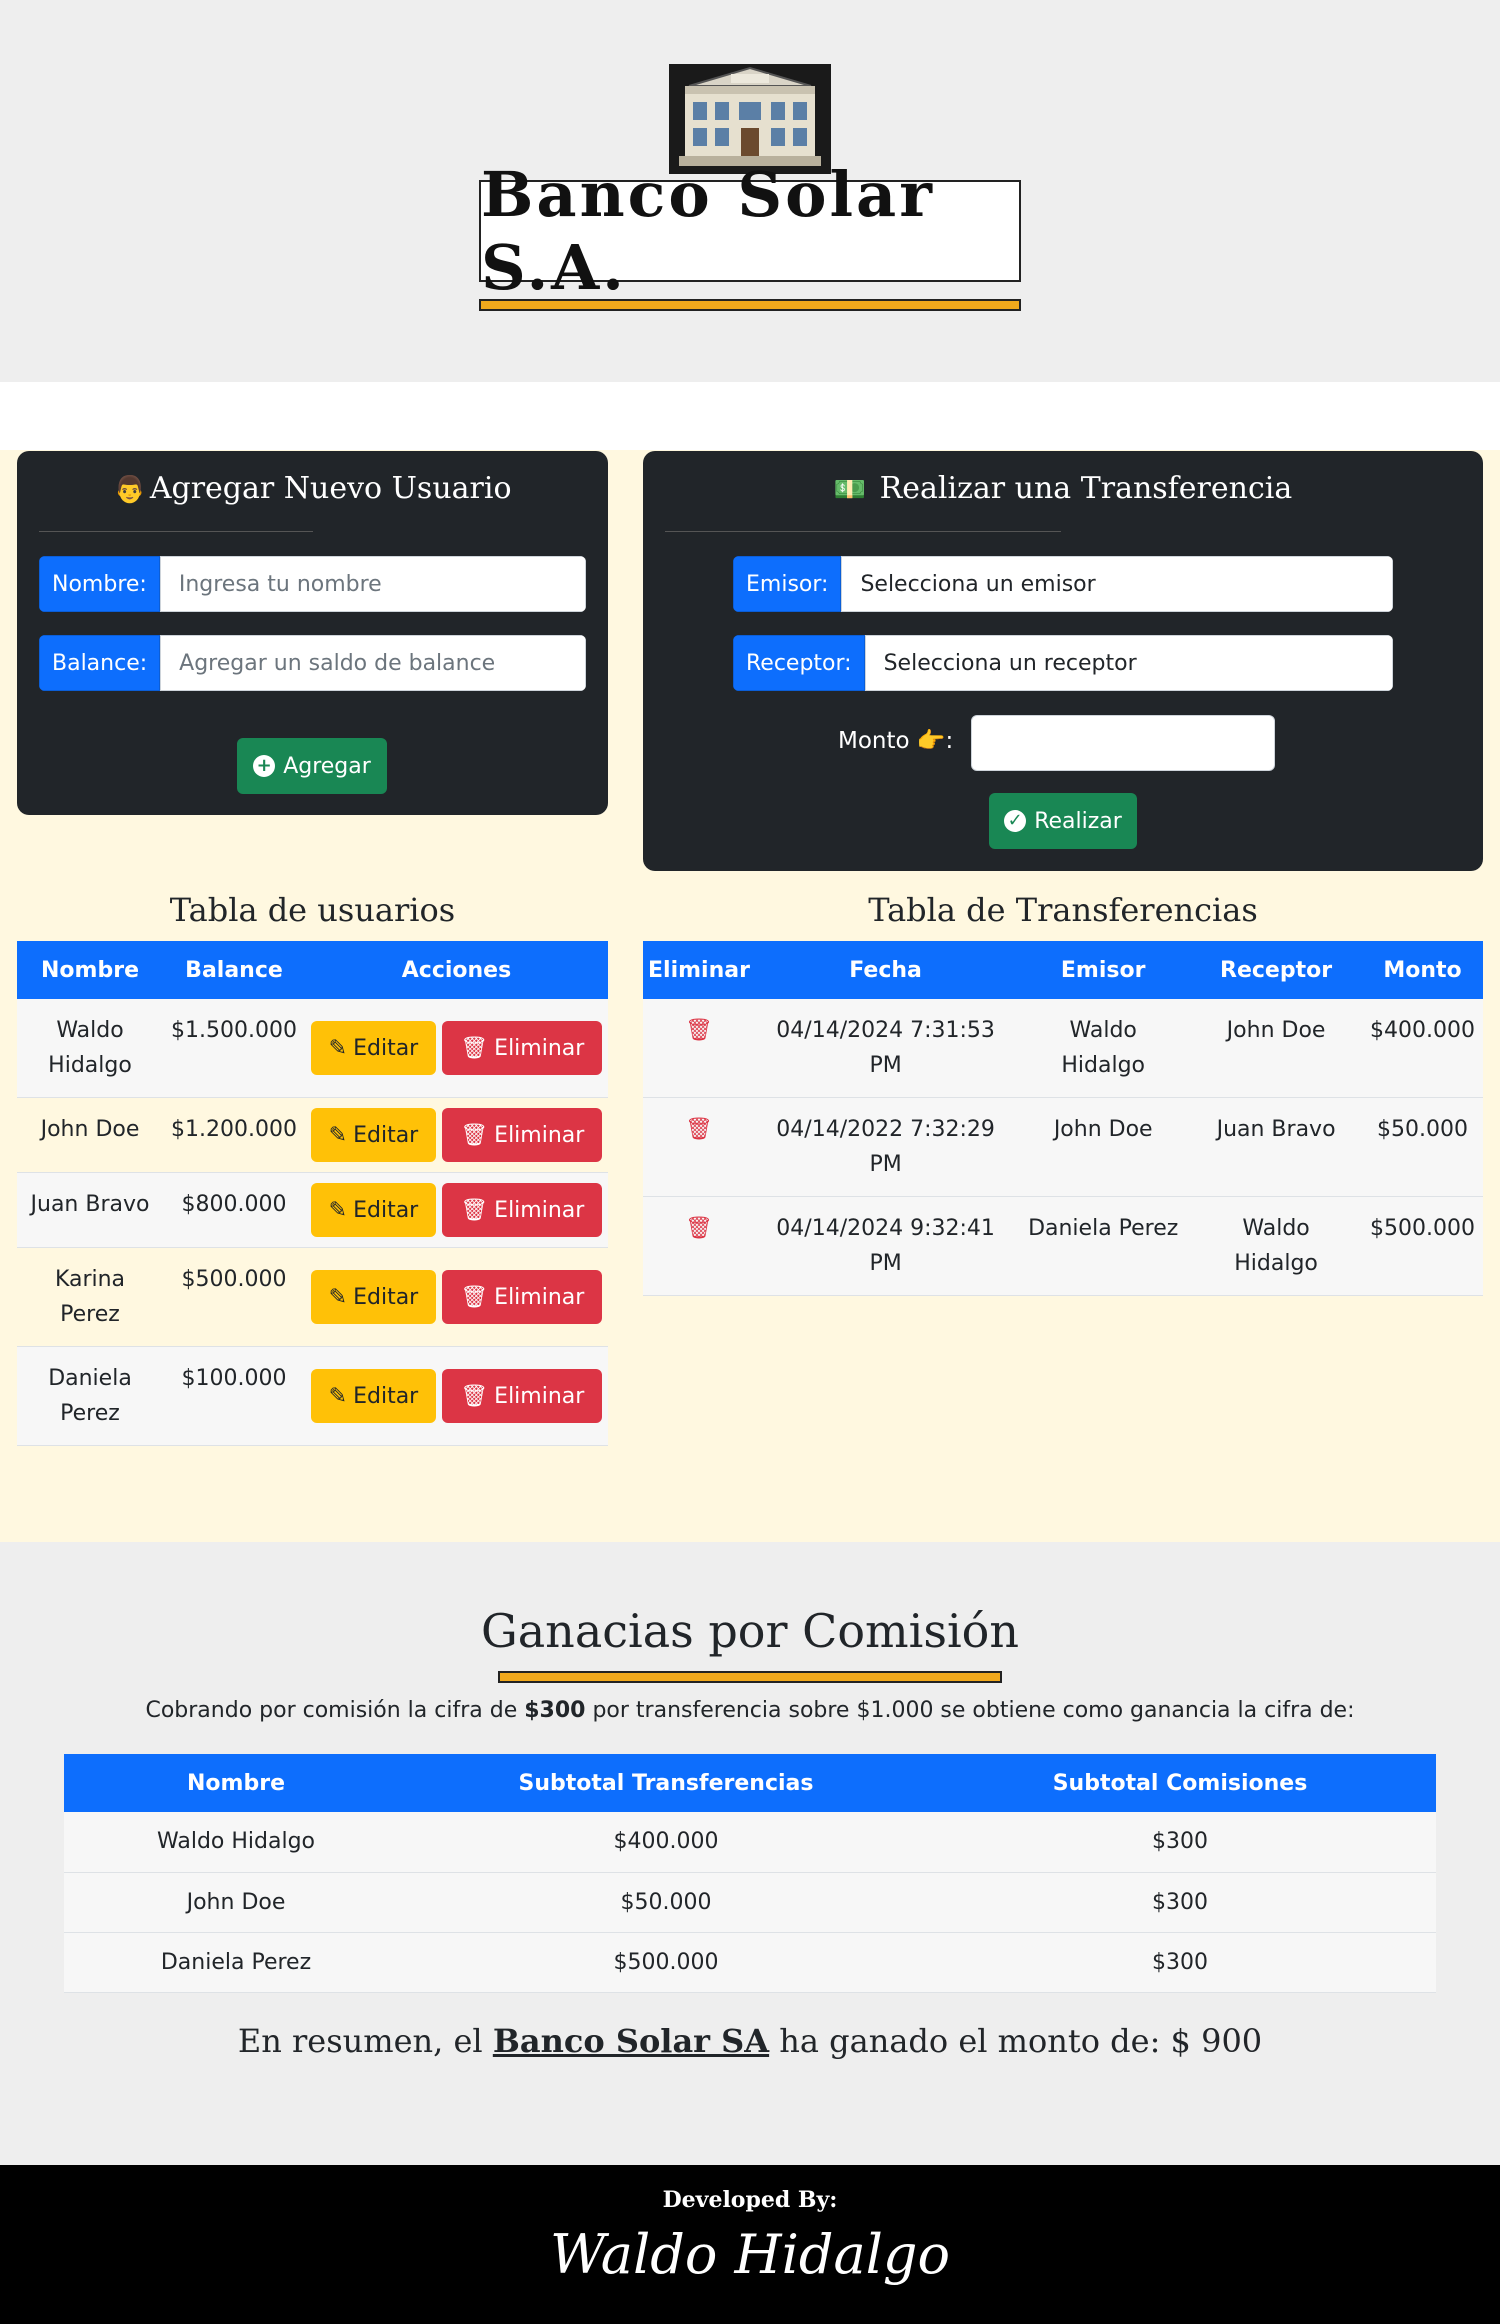 This screenshot has width=1500, height=2324. I want to click on name-input: Ingresa tu nombre, so click(372, 584).